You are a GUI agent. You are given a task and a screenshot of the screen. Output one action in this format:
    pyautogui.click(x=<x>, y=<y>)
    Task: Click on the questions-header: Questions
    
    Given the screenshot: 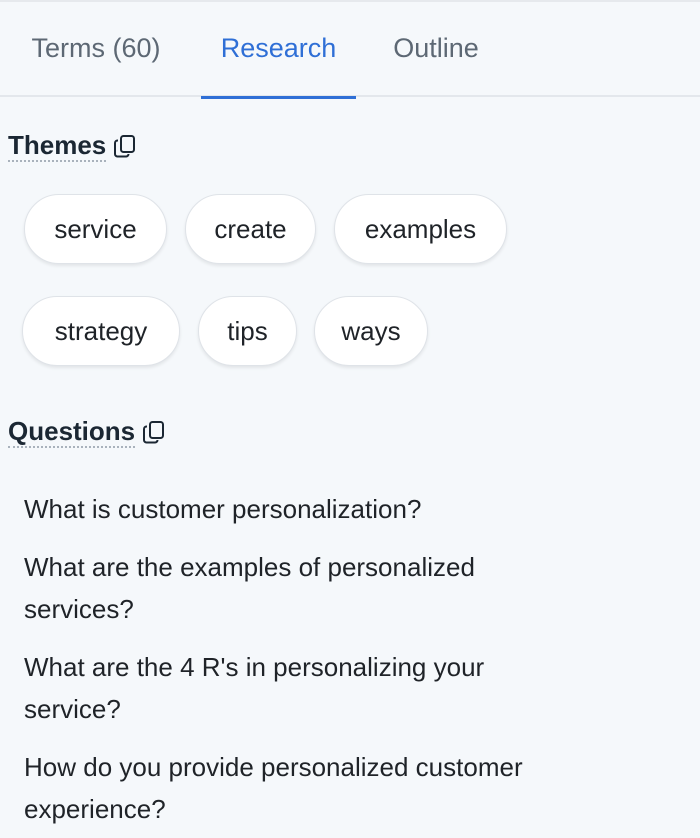 What is the action you would take?
    pyautogui.click(x=87, y=432)
    